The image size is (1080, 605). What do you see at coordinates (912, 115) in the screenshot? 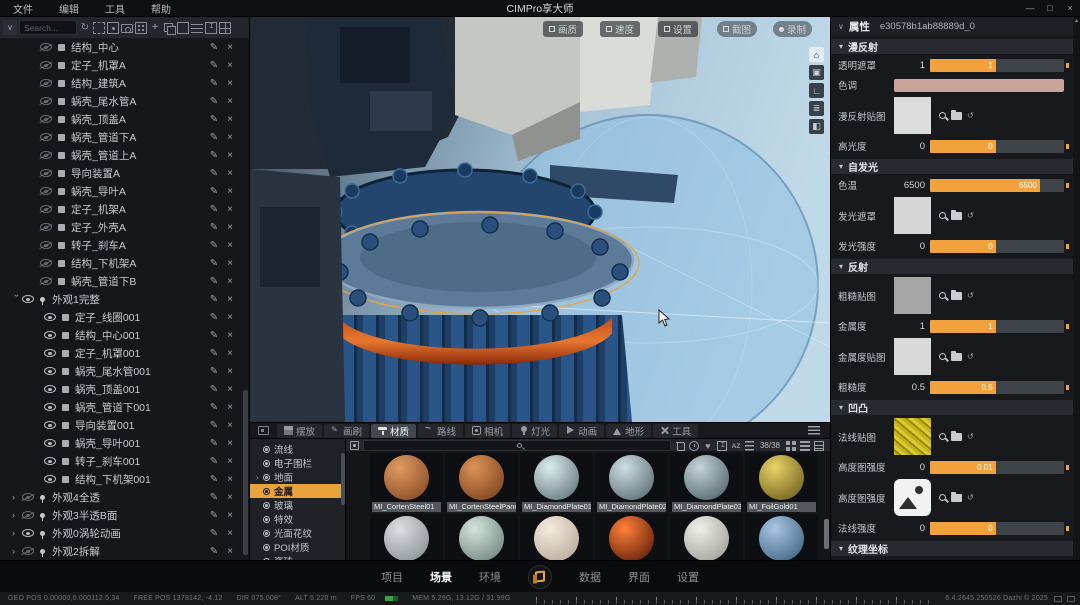
I see `diffuse-map-thumbnail` at bounding box center [912, 115].